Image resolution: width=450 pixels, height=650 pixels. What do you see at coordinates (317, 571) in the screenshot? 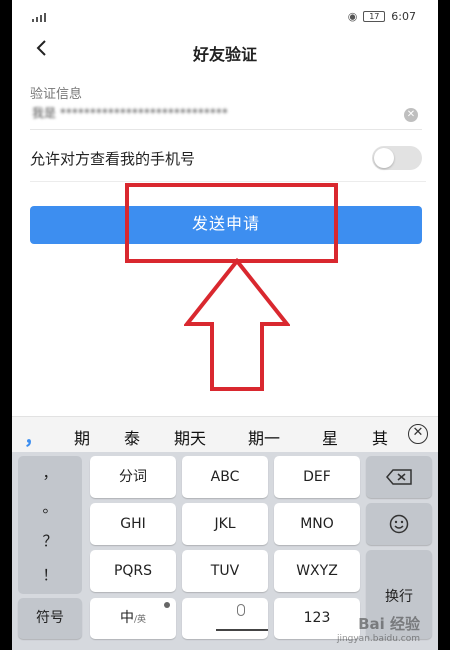
I see `key-wxyz: WXYZ` at bounding box center [317, 571].